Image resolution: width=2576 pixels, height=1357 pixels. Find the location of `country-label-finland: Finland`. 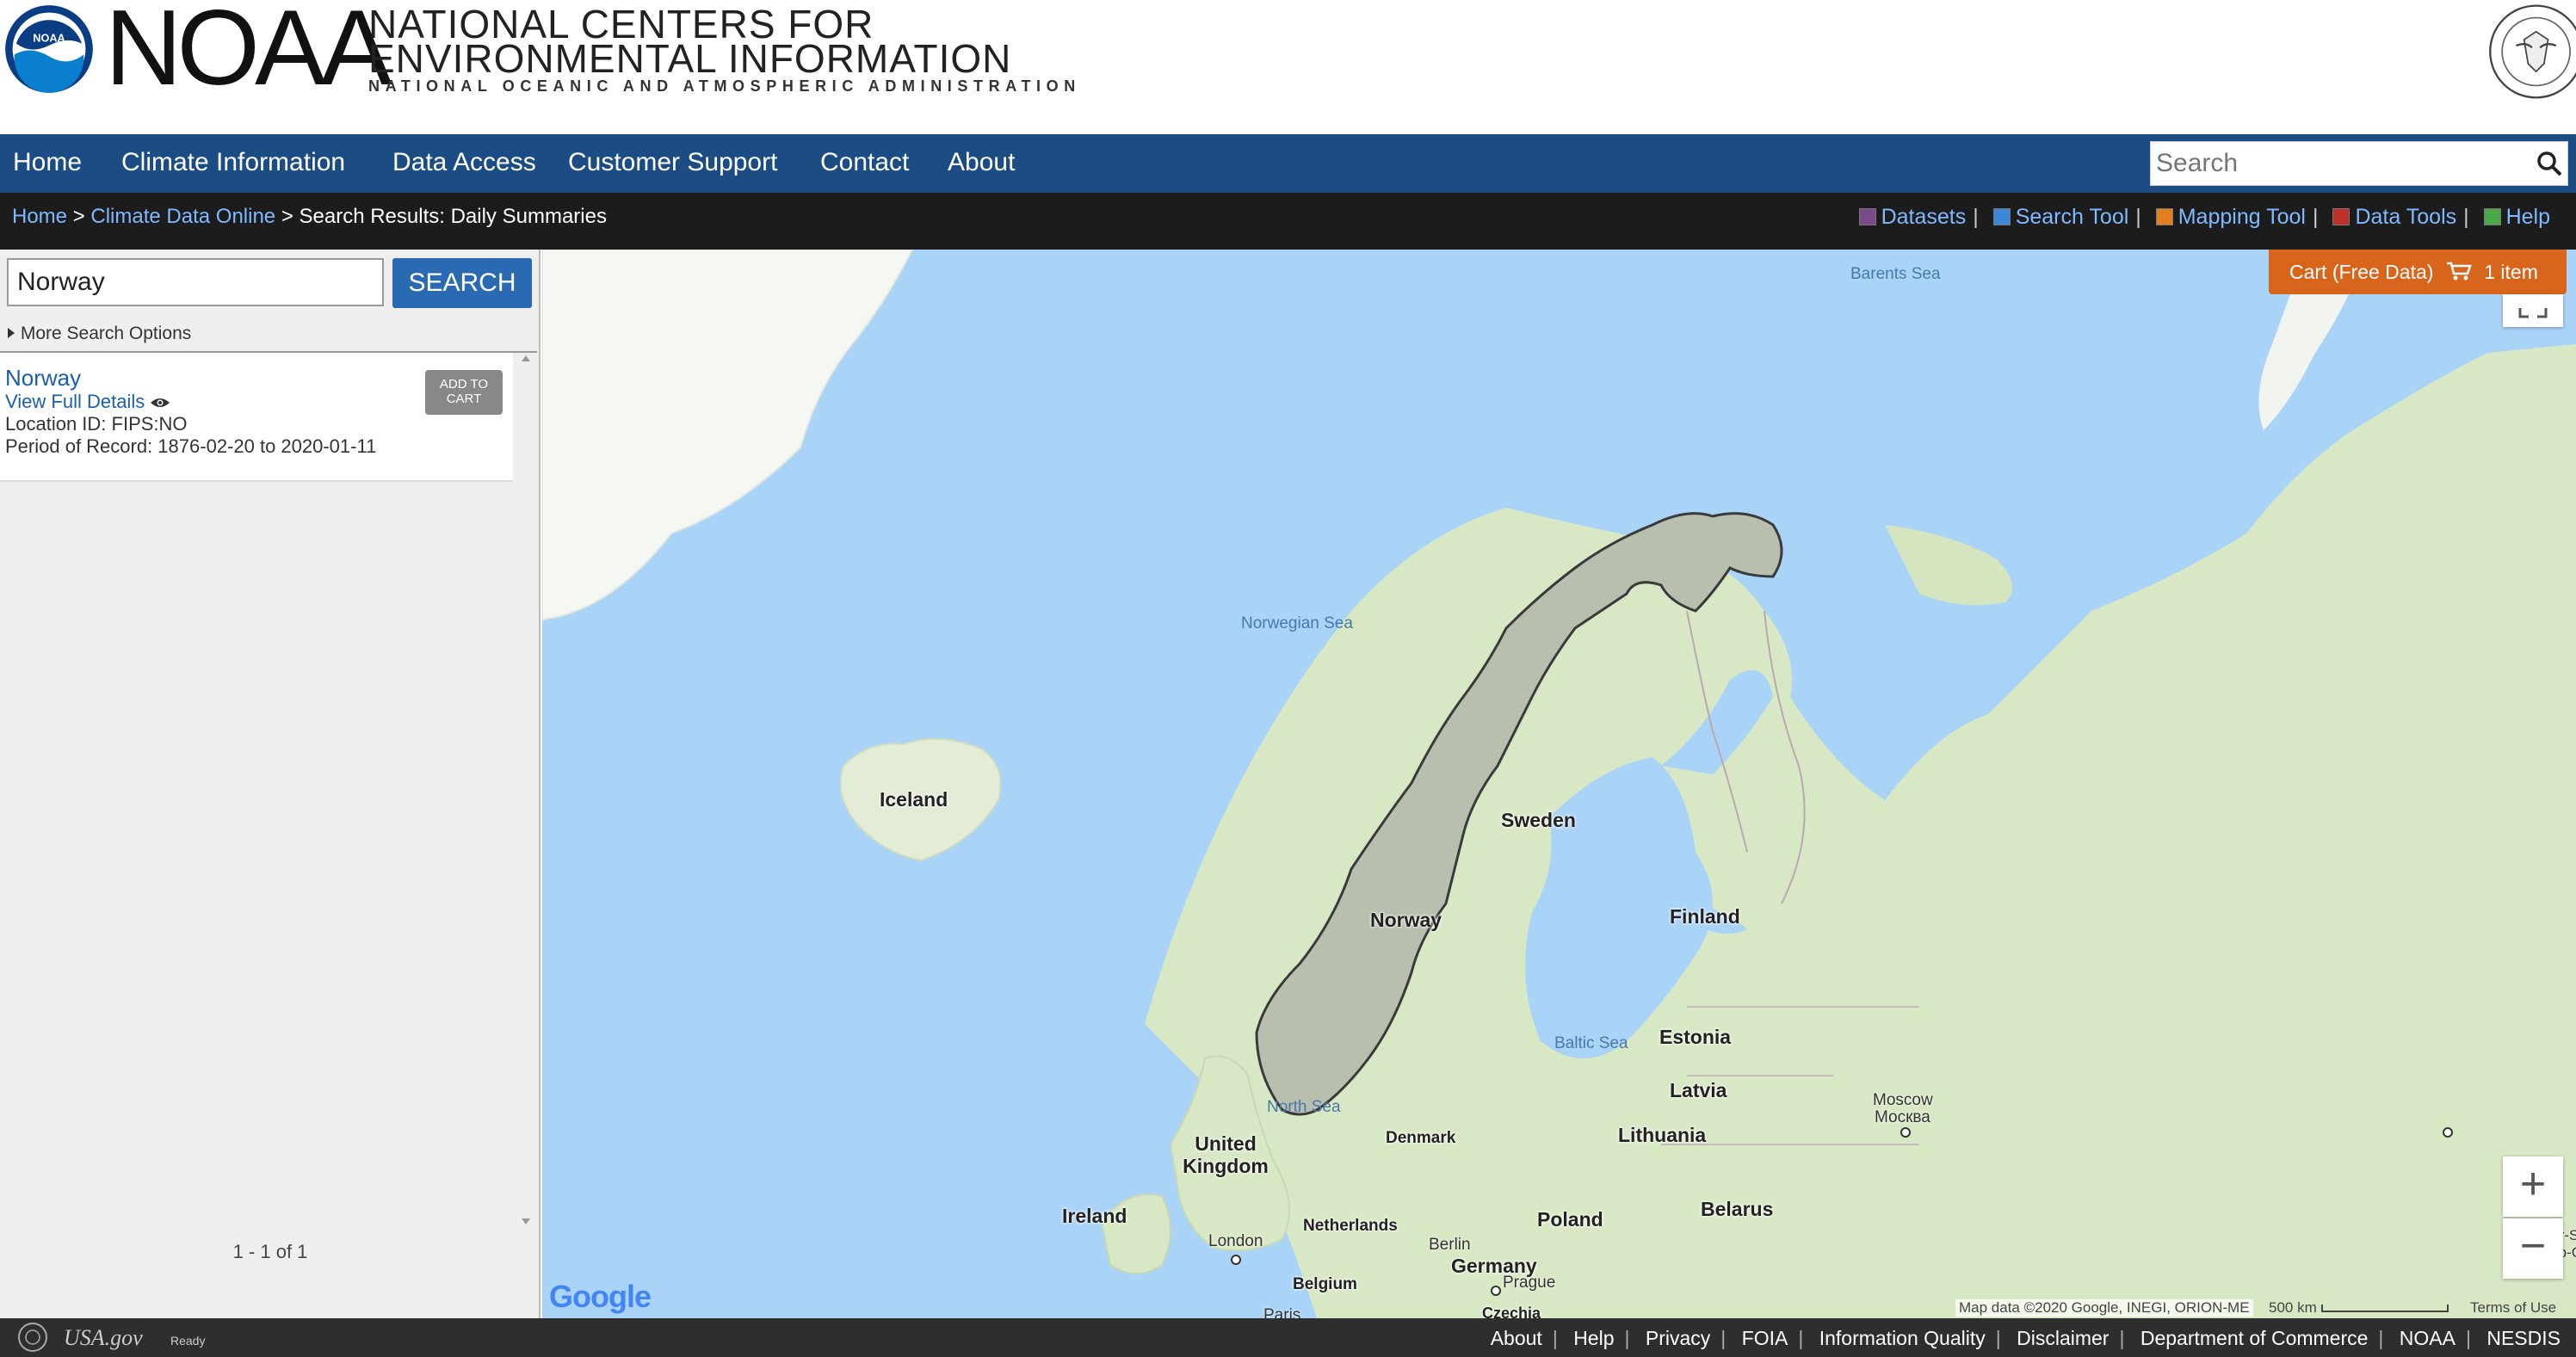

country-label-finland: Finland is located at coordinates (1705, 917).